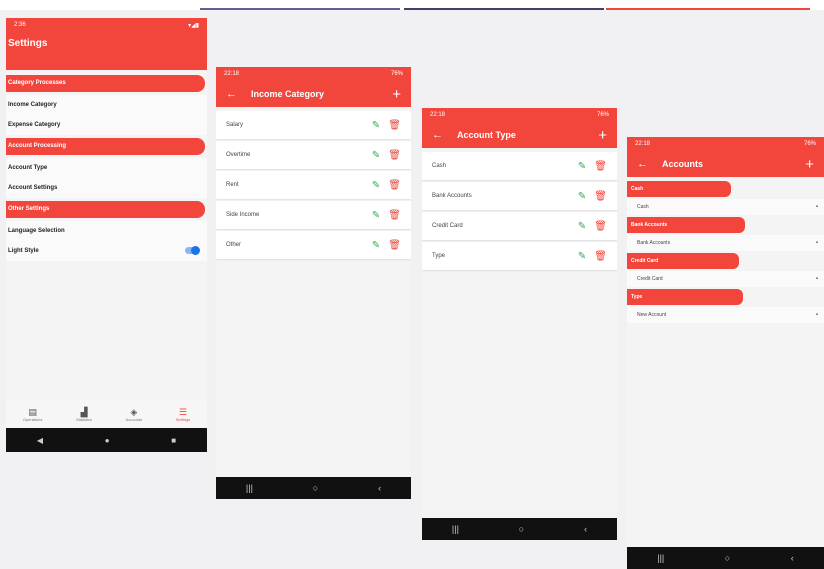  What do you see at coordinates (40, 440) in the screenshot?
I see `back-triangle-icon: ◀` at bounding box center [40, 440].